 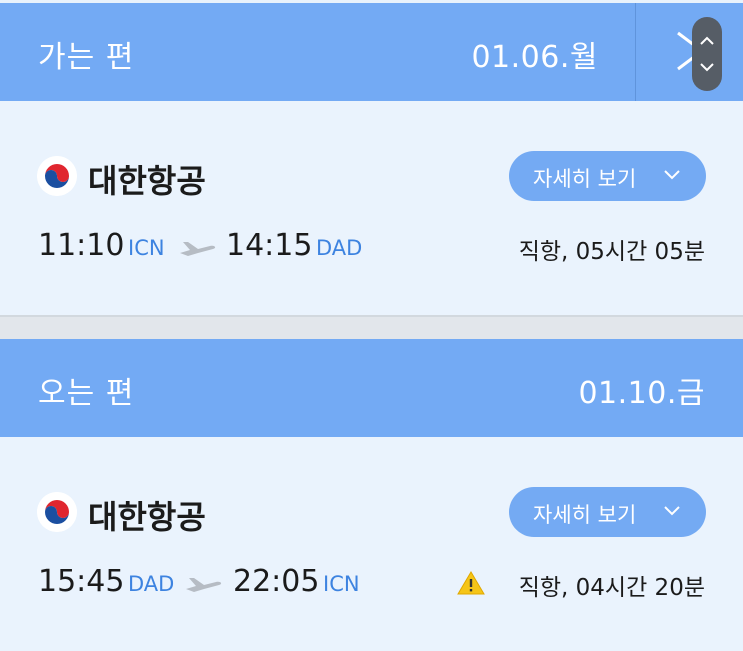 What do you see at coordinates (341, 584) in the screenshot?
I see `arrival-airport-code: ICN` at bounding box center [341, 584].